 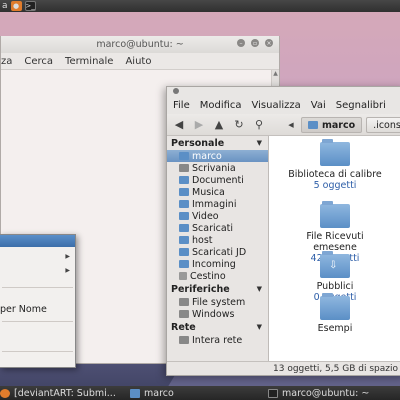 What do you see at coordinates (183, 276) in the screenshot?
I see `trash-icon` at bounding box center [183, 276].